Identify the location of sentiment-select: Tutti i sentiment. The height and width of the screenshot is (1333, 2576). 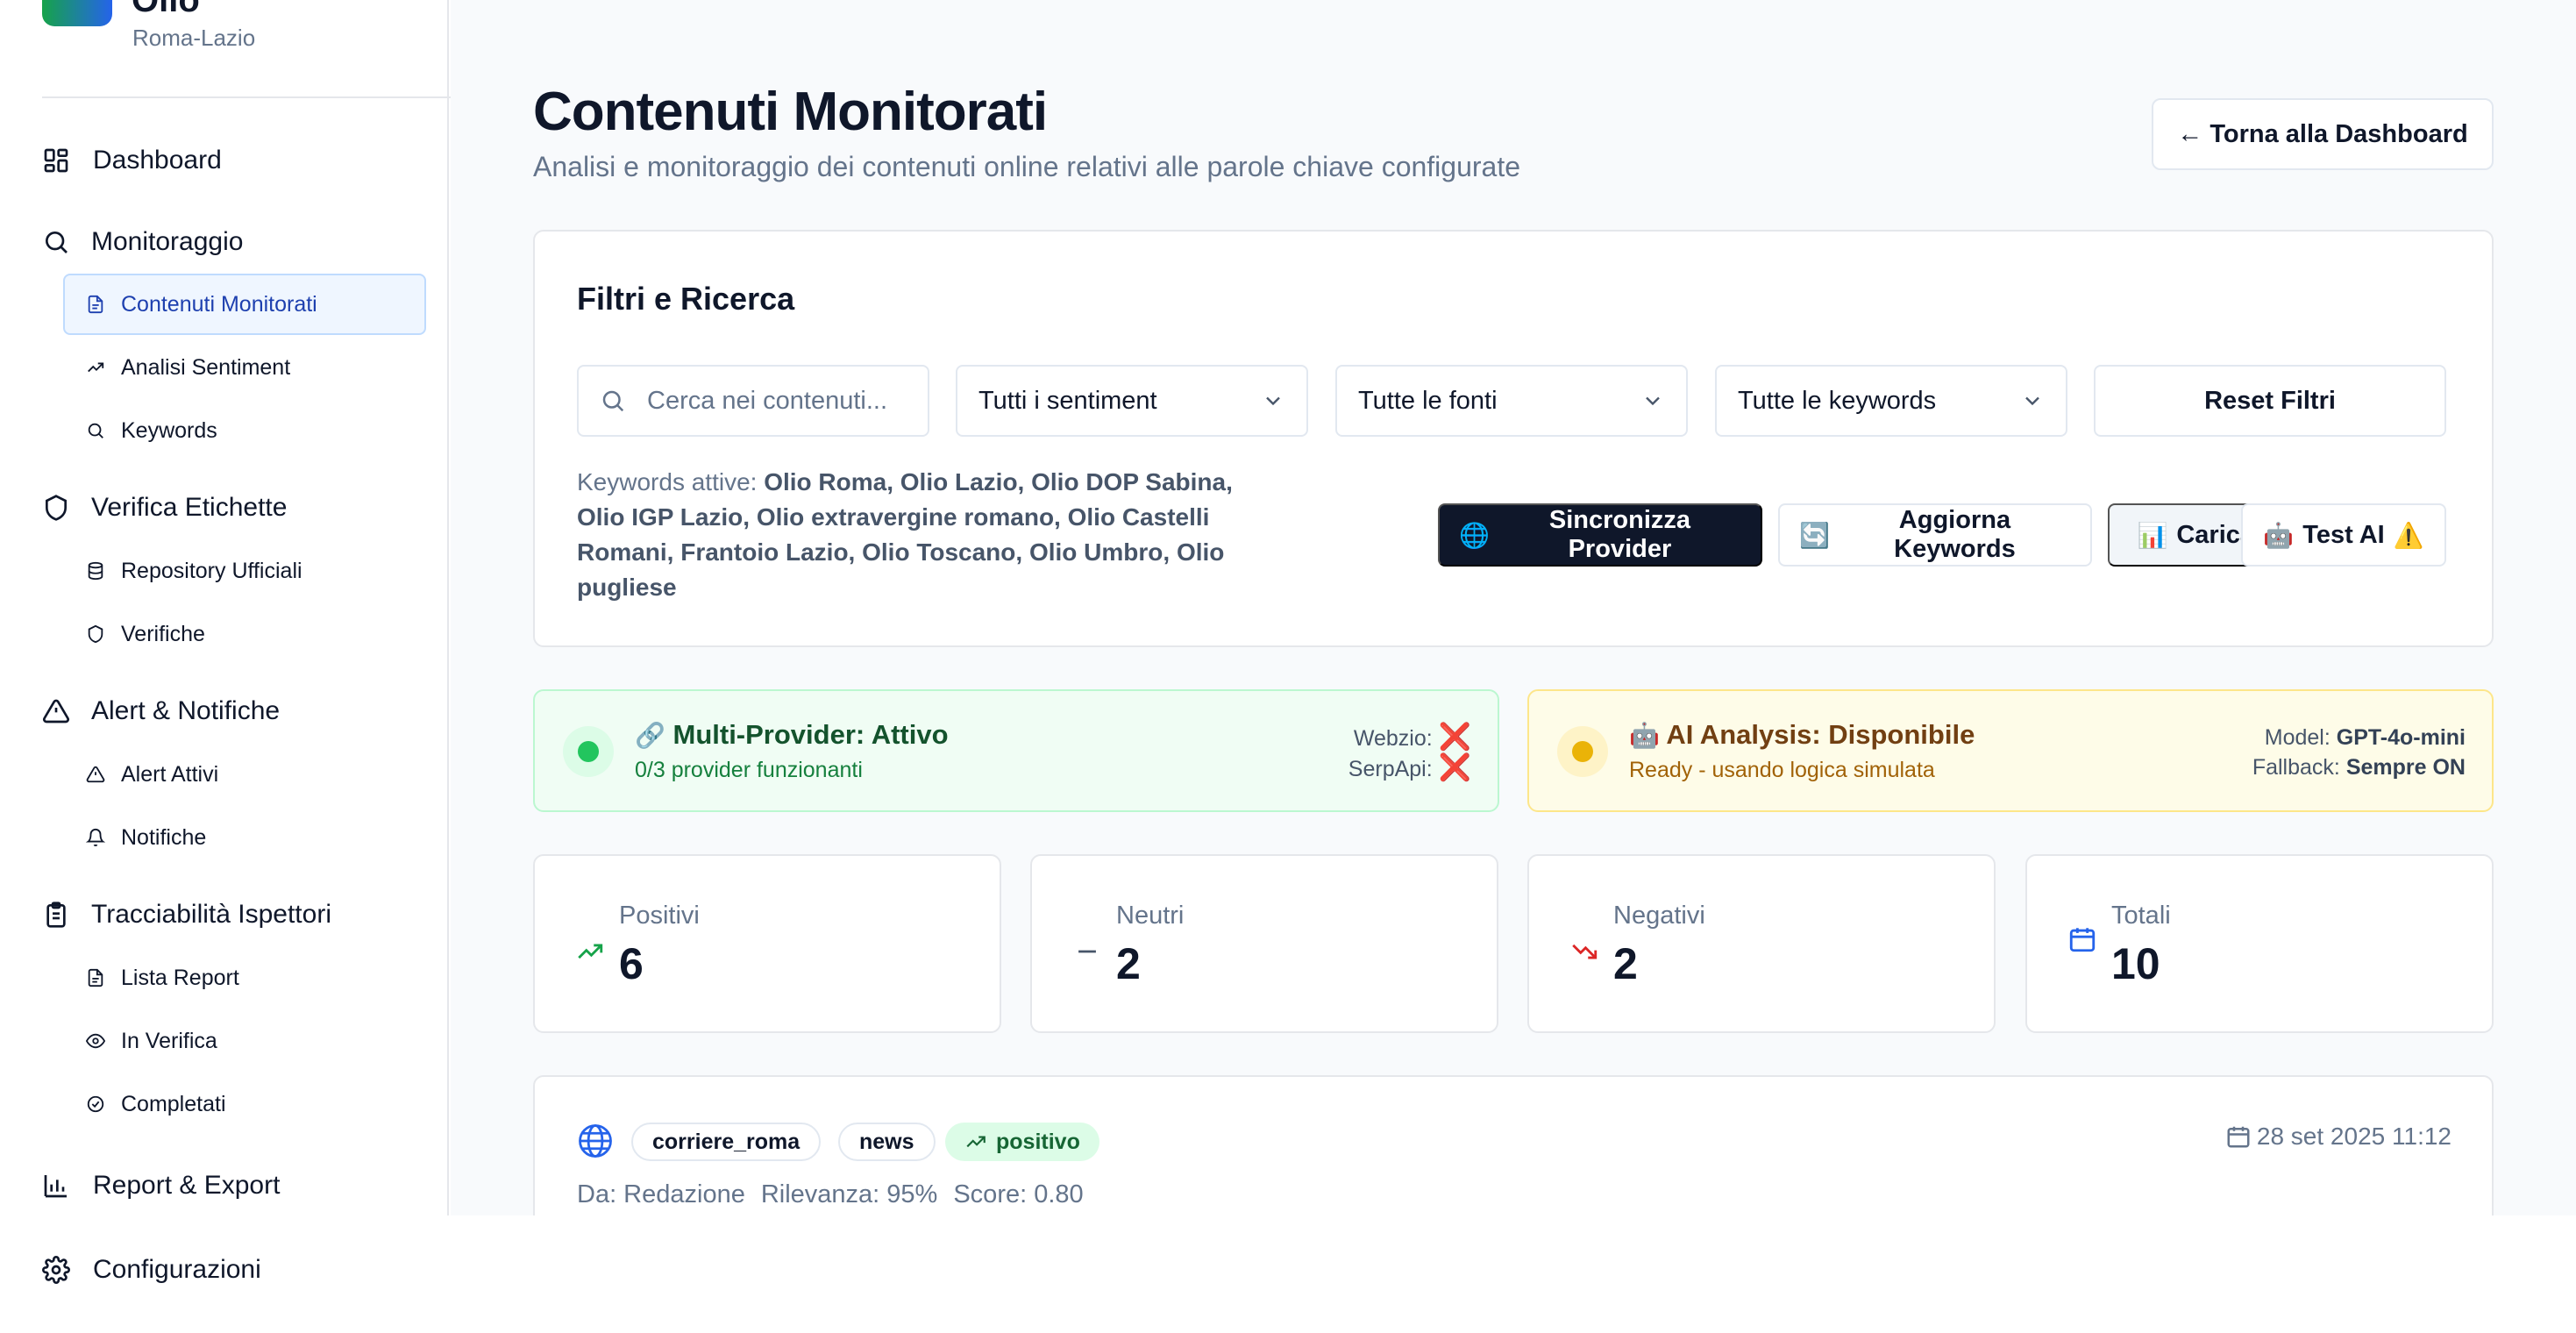
(1132, 401).